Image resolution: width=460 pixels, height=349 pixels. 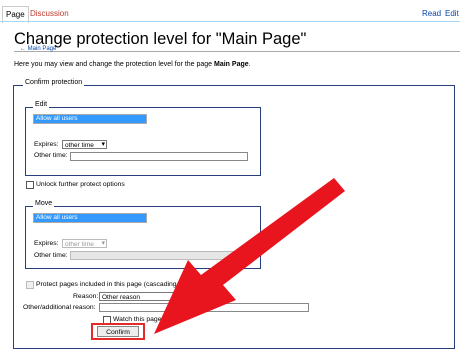 What do you see at coordinates (383, 333) in the screenshot?
I see `watermark-wiki: wiki` at bounding box center [383, 333].